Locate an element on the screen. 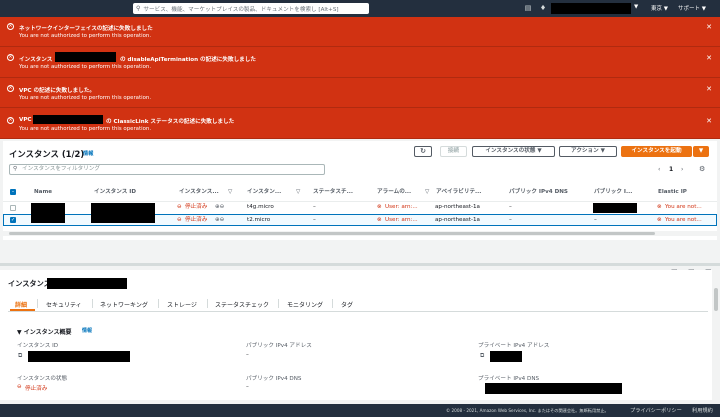  banner-title-prefix: VPC is located at coordinates (25, 120).